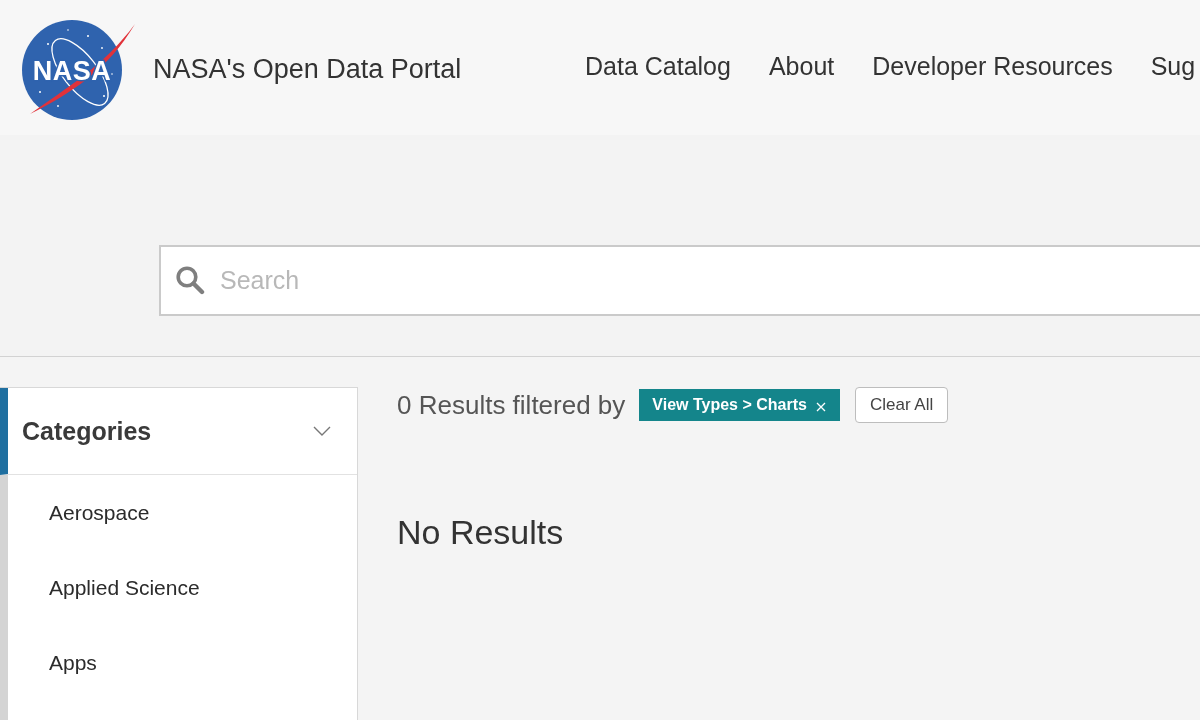 This screenshot has width=1200, height=720. What do you see at coordinates (104, 587) in the screenshot?
I see `sidebar-item: Applied Science` at bounding box center [104, 587].